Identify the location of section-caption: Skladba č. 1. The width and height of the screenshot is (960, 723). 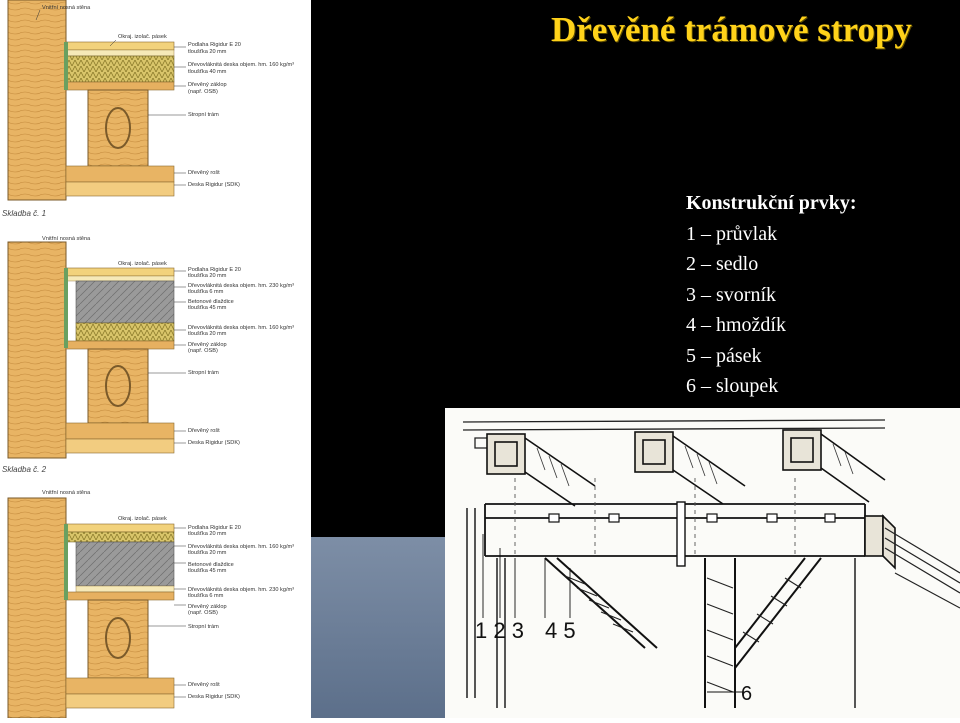
(24, 213).